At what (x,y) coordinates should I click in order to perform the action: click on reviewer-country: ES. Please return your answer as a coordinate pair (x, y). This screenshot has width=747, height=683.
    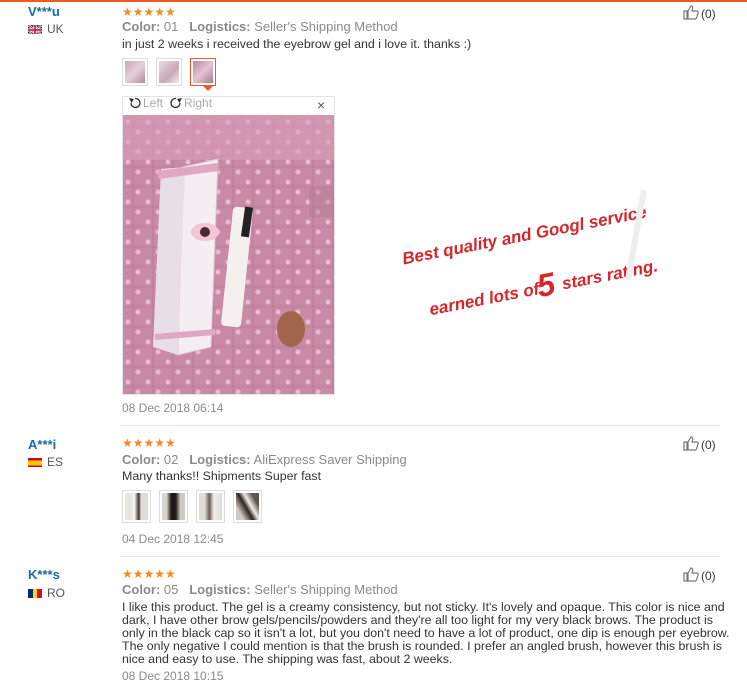
    Looking at the image, I should click on (45, 462).